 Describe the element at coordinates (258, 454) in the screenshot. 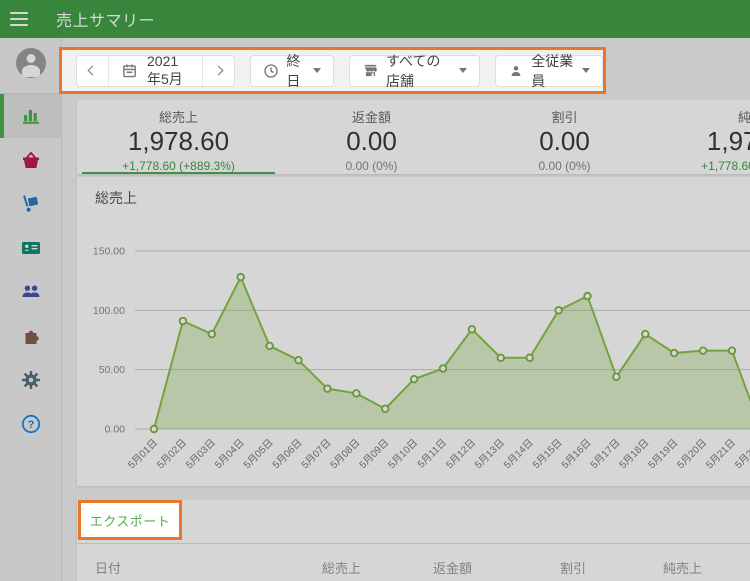

I see `svg-text: 5月05日` at that location.